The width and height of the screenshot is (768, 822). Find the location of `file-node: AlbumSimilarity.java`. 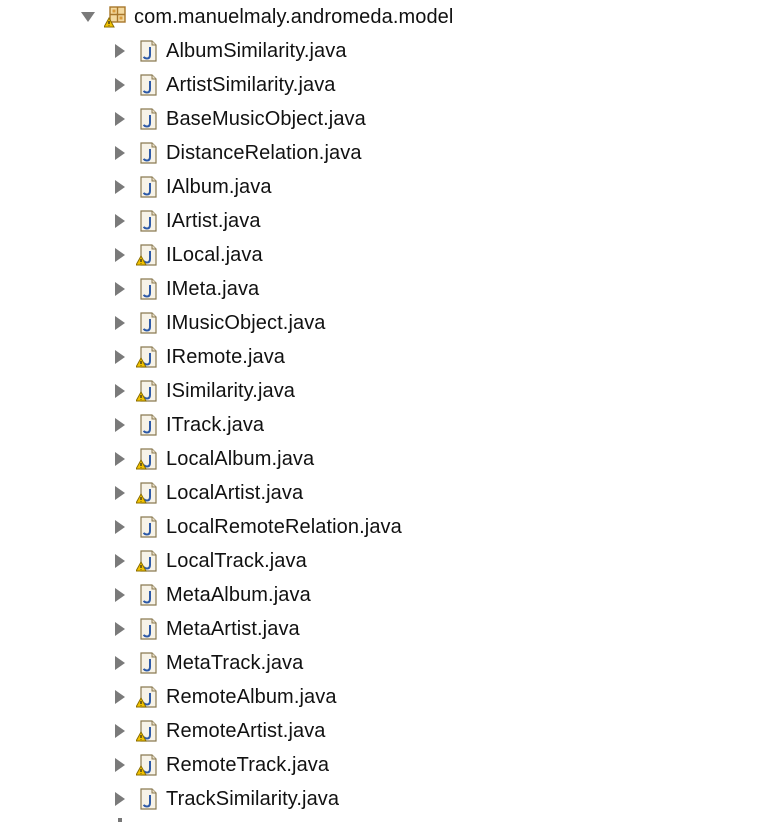

file-node: AlbumSimilarity.java is located at coordinates (228, 51).